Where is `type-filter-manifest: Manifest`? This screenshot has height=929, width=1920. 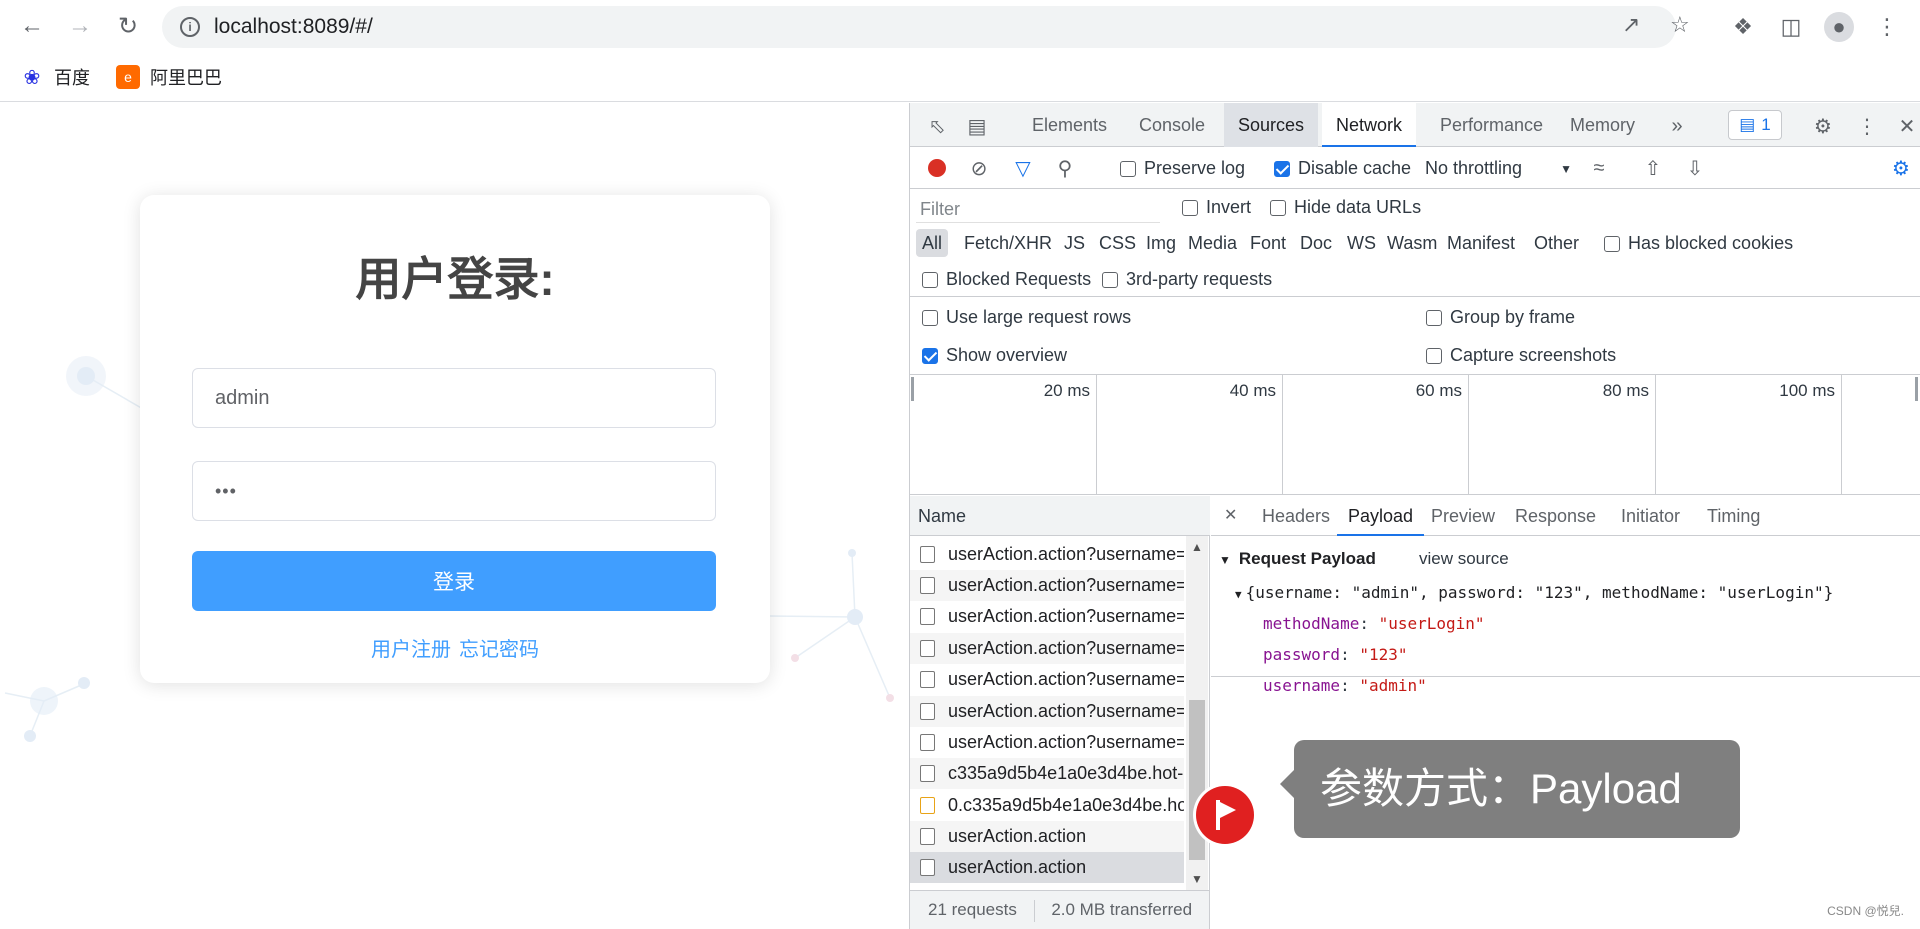
type-filter-manifest: Manifest is located at coordinates (1481, 243).